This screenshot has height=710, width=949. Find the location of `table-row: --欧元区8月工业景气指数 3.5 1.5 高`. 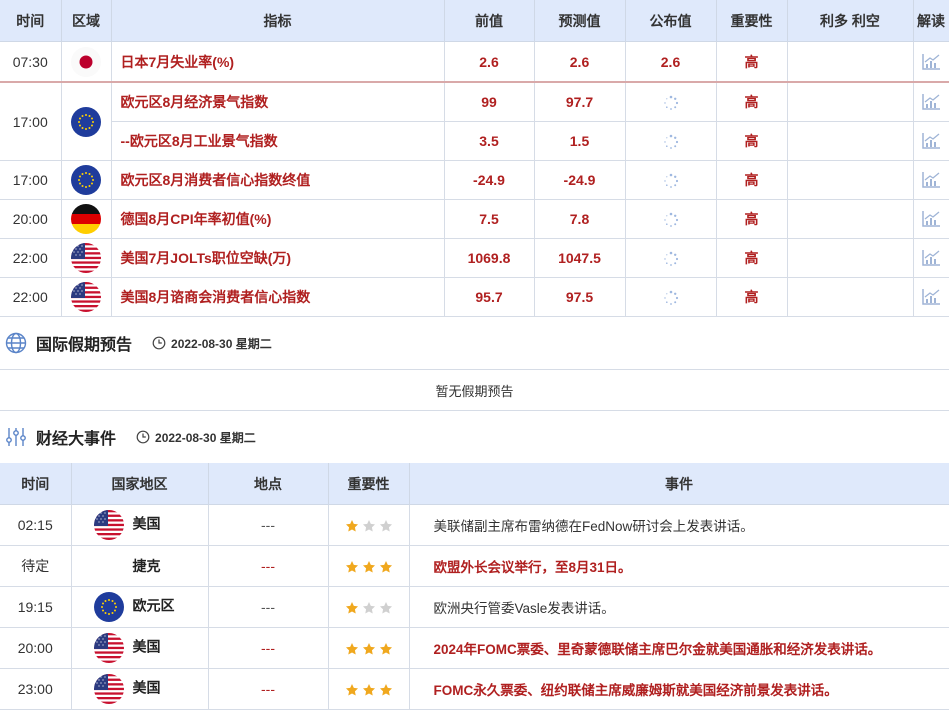

table-row: --欧元区8月工业景气指数 3.5 1.5 高 is located at coordinates (474, 141).